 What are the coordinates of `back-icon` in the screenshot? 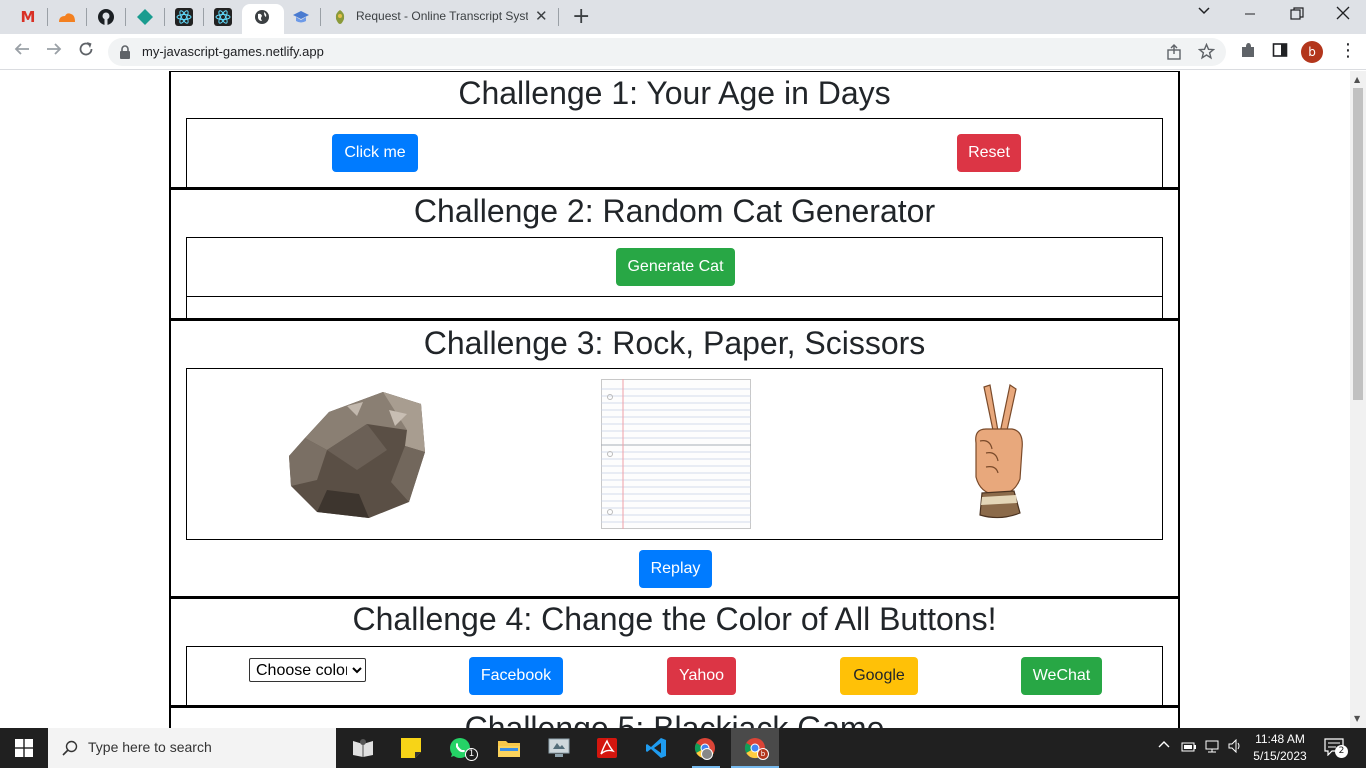 It's located at (22, 51).